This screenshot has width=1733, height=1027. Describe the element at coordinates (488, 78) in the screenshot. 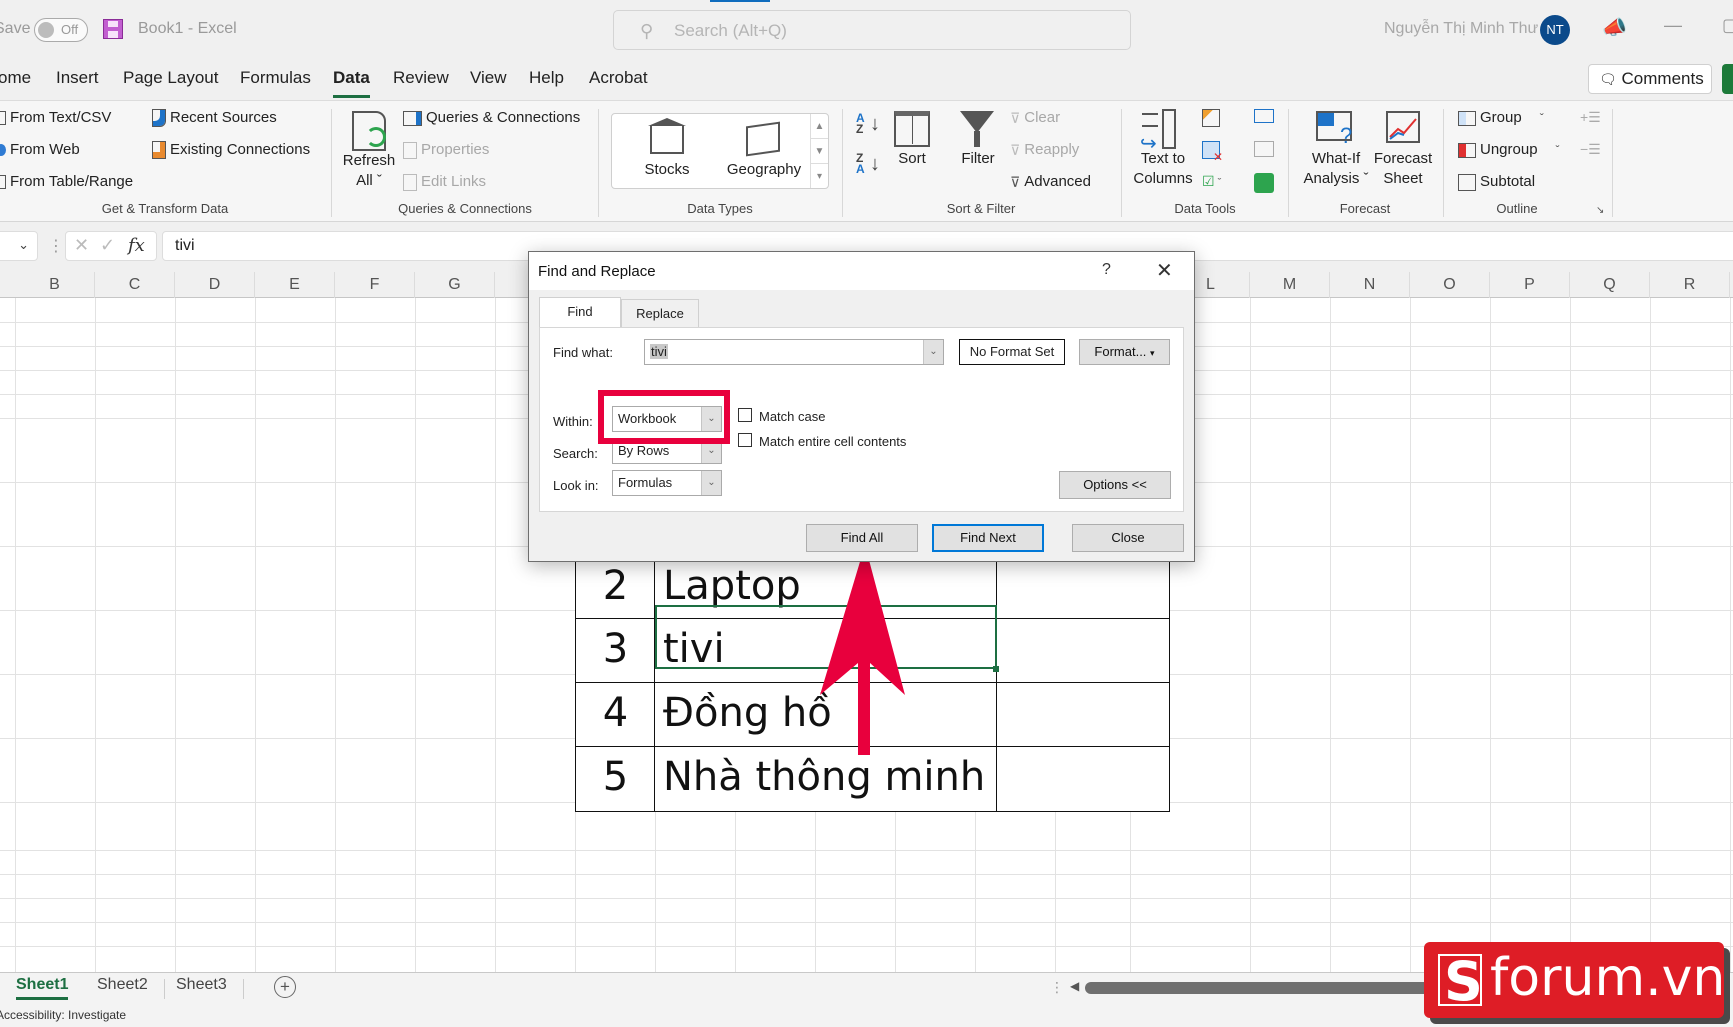

I see `tab-view: View` at that location.